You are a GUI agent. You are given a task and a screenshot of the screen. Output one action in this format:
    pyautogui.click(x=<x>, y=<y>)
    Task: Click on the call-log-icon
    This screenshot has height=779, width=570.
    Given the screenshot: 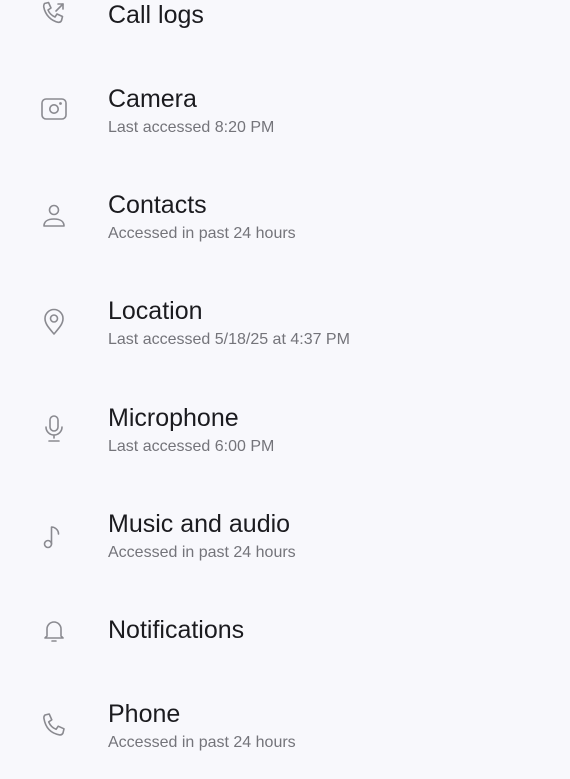 What is the action you would take?
    pyautogui.click(x=54, y=15)
    